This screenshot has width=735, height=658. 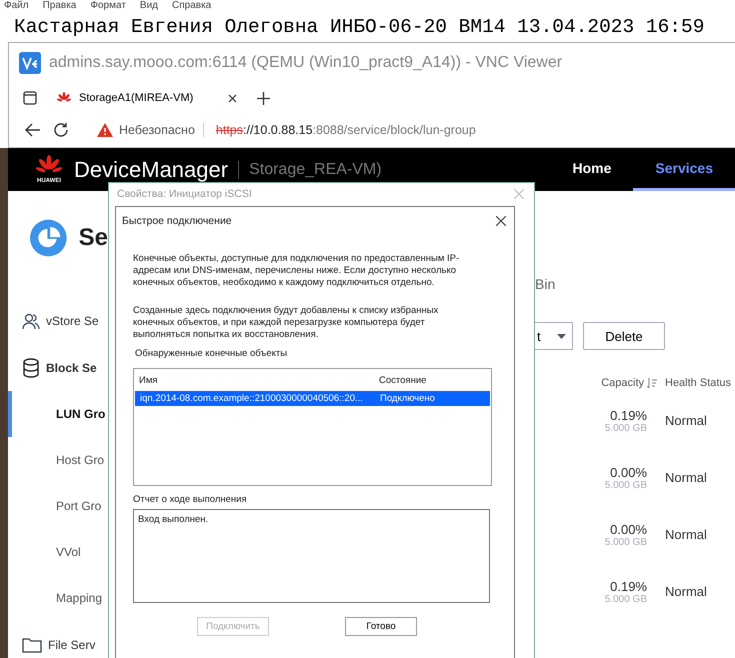 I want to click on reload-icon, so click(x=61, y=130).